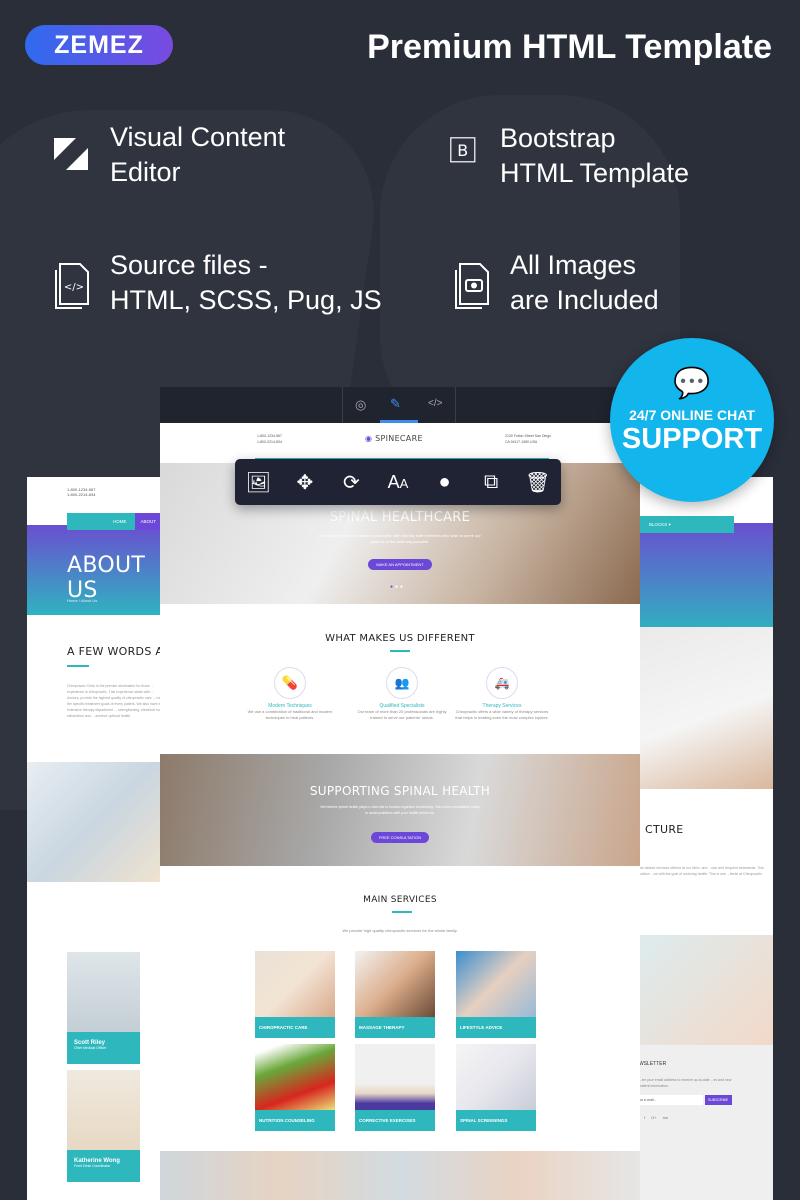 Image resolution: width=800 pixels, height=1200 pixels. Describe the element at coordinates (402, 683) in the screenshot. I see `people-icon: 👥` at that location.